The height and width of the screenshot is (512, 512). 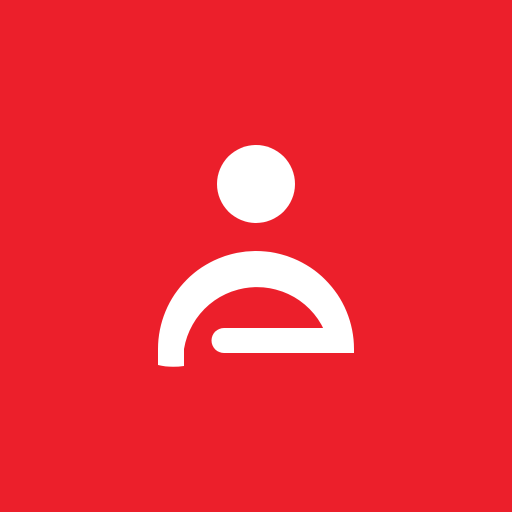 What do you see at coordinates (256, 184) in the screenshot?
I see `person-head` at bounding box center [256, 184].